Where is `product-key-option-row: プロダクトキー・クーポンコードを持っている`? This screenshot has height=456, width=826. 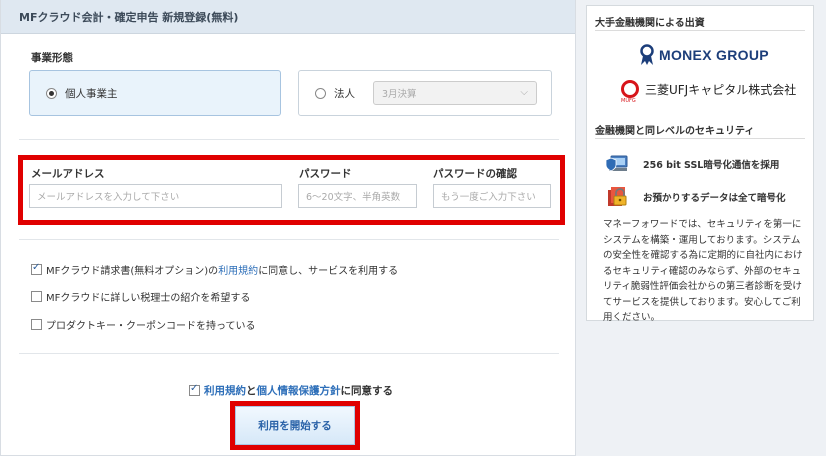 product-key-option-row: プロダクトキー・クーポンコードを持っている is located at coordinates (143, 324).